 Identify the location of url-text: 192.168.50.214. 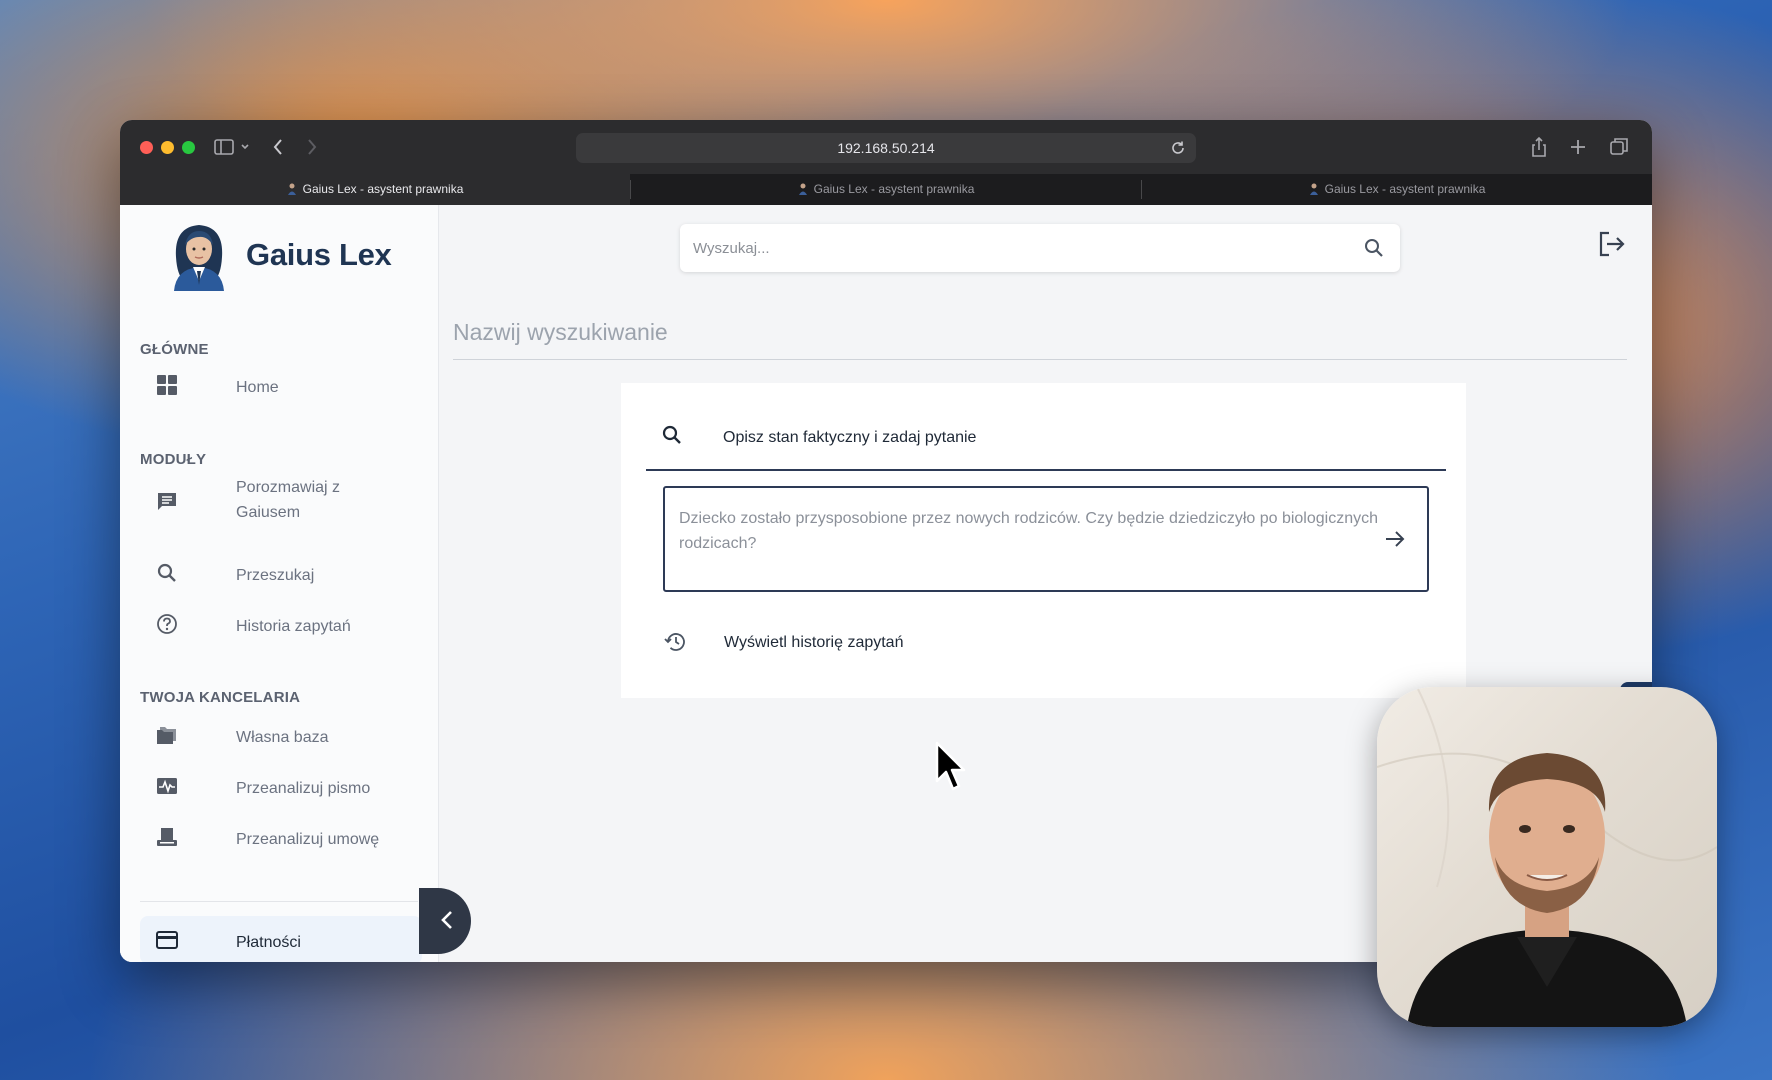
(886, 148).